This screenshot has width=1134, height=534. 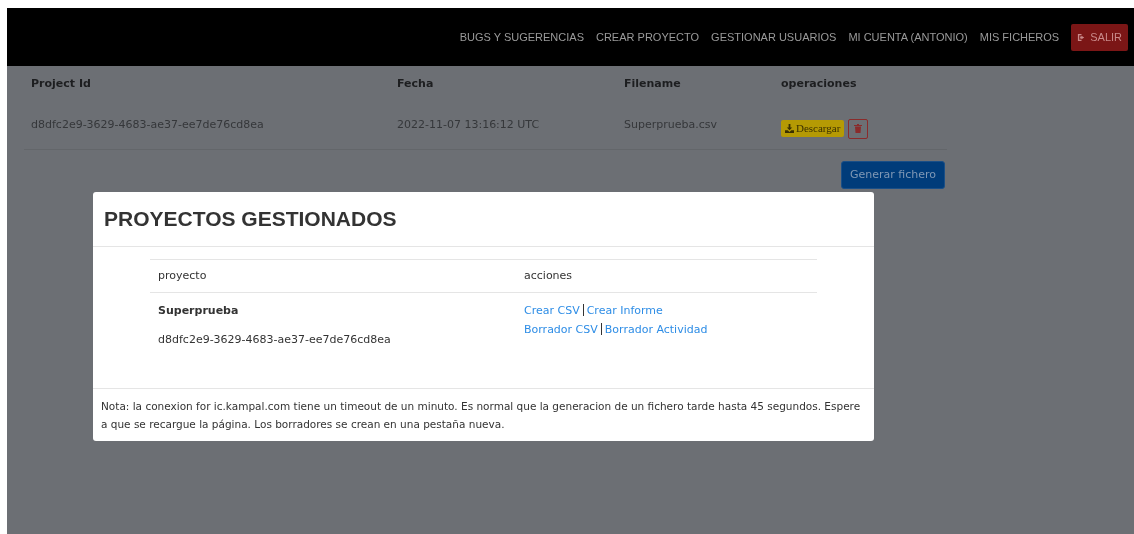 I want to click on download-icon, so click(x=789, y=128).